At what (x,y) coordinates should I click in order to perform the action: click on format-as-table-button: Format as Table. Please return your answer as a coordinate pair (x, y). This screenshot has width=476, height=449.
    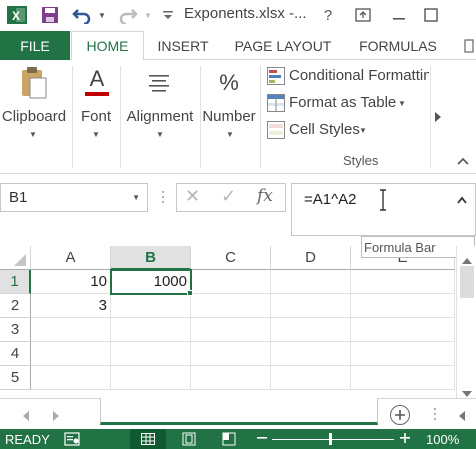
    Looking at the image, I should click on (342, 102).